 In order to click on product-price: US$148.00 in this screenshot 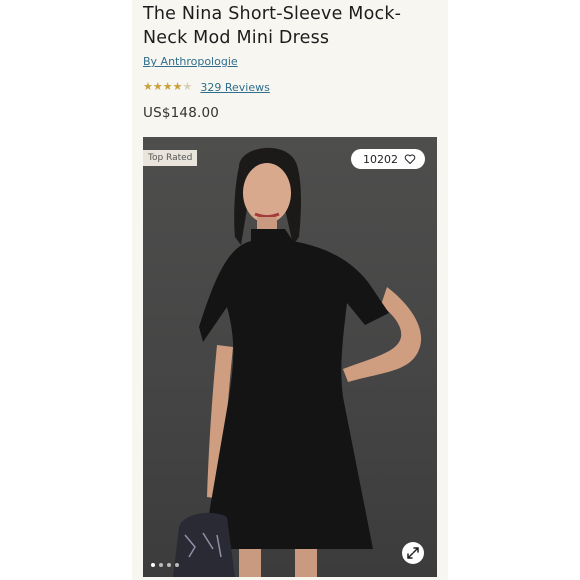, I will do `click(181, 113)`.